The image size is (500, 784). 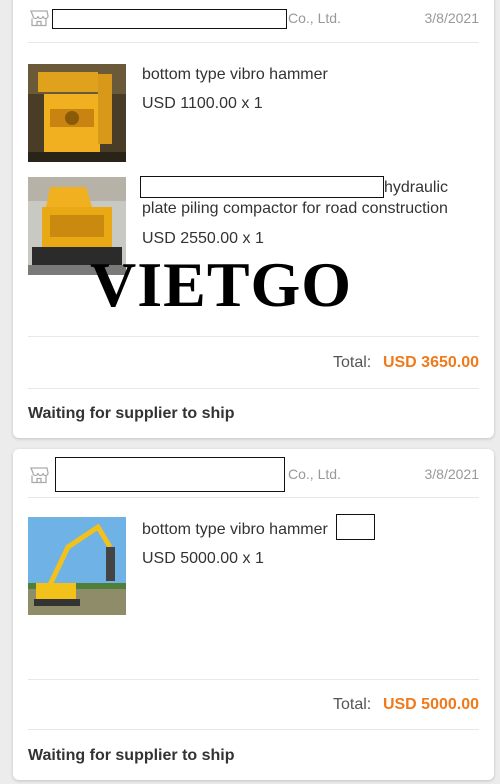 I want to click on product-price: USD 5000.00 x 1, so click(x=203, y=558).